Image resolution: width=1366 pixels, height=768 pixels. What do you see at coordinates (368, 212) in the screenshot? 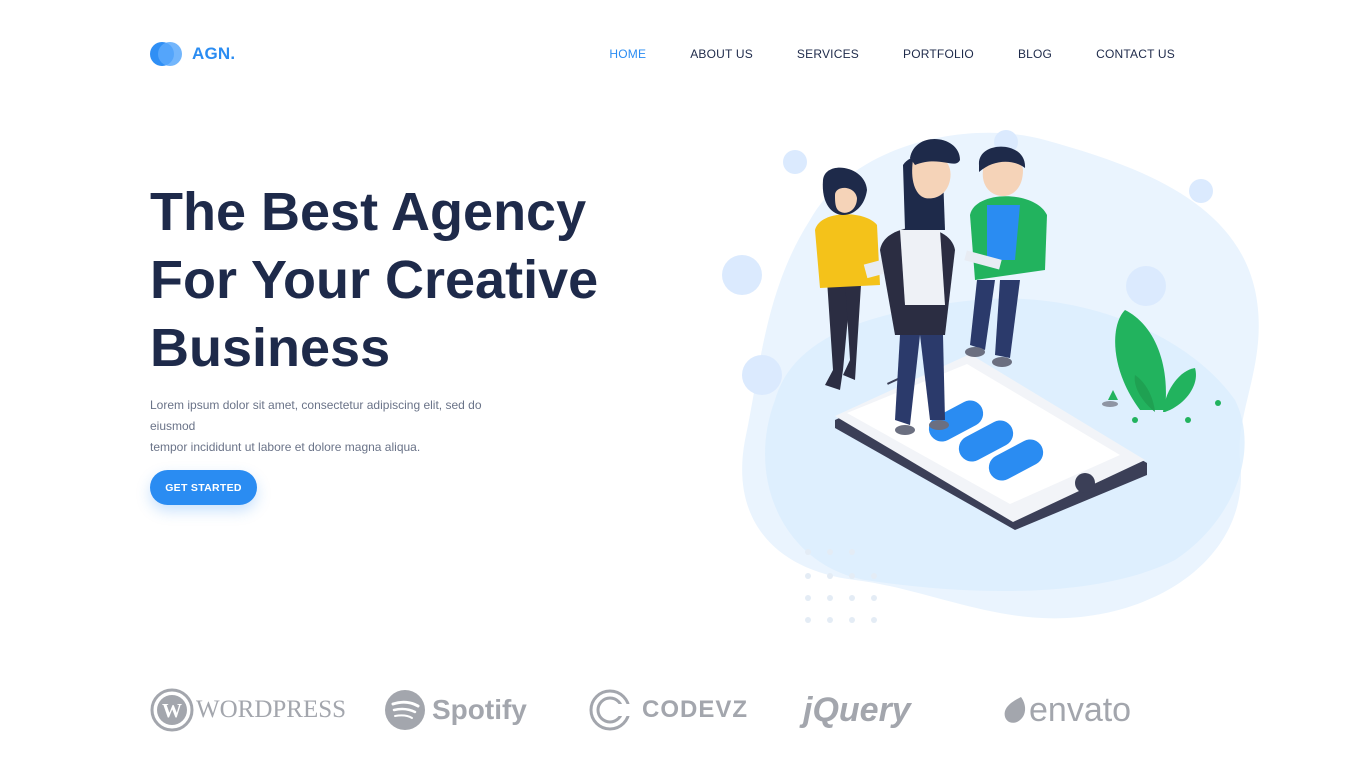
I see `hero-title-line: The Best Agency` at bounding box center [368, 212].